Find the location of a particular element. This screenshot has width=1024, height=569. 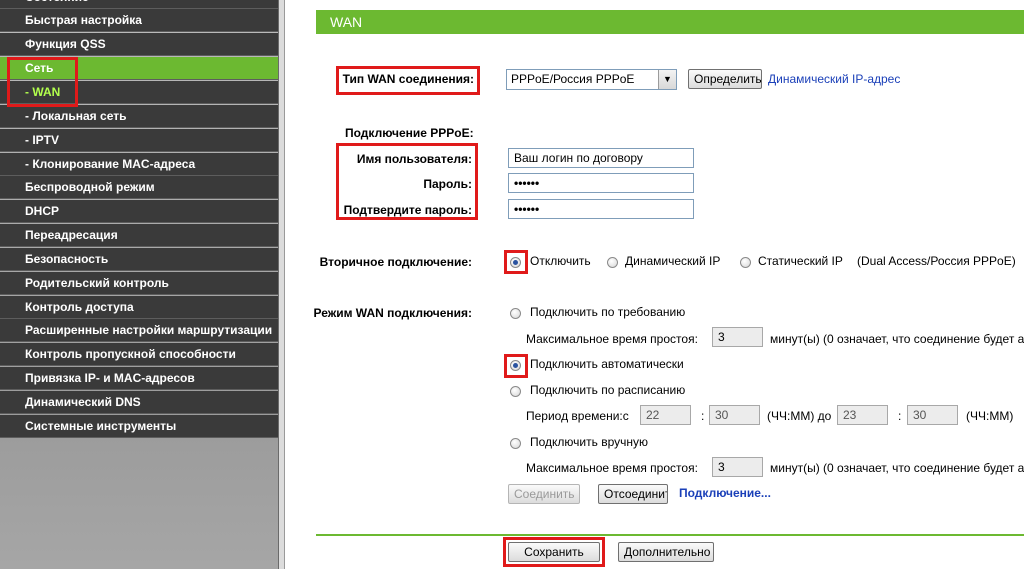

sidebar-item-advanced-routing: Расширенные настройки маршрутизации is located at coordinates (139, 330).